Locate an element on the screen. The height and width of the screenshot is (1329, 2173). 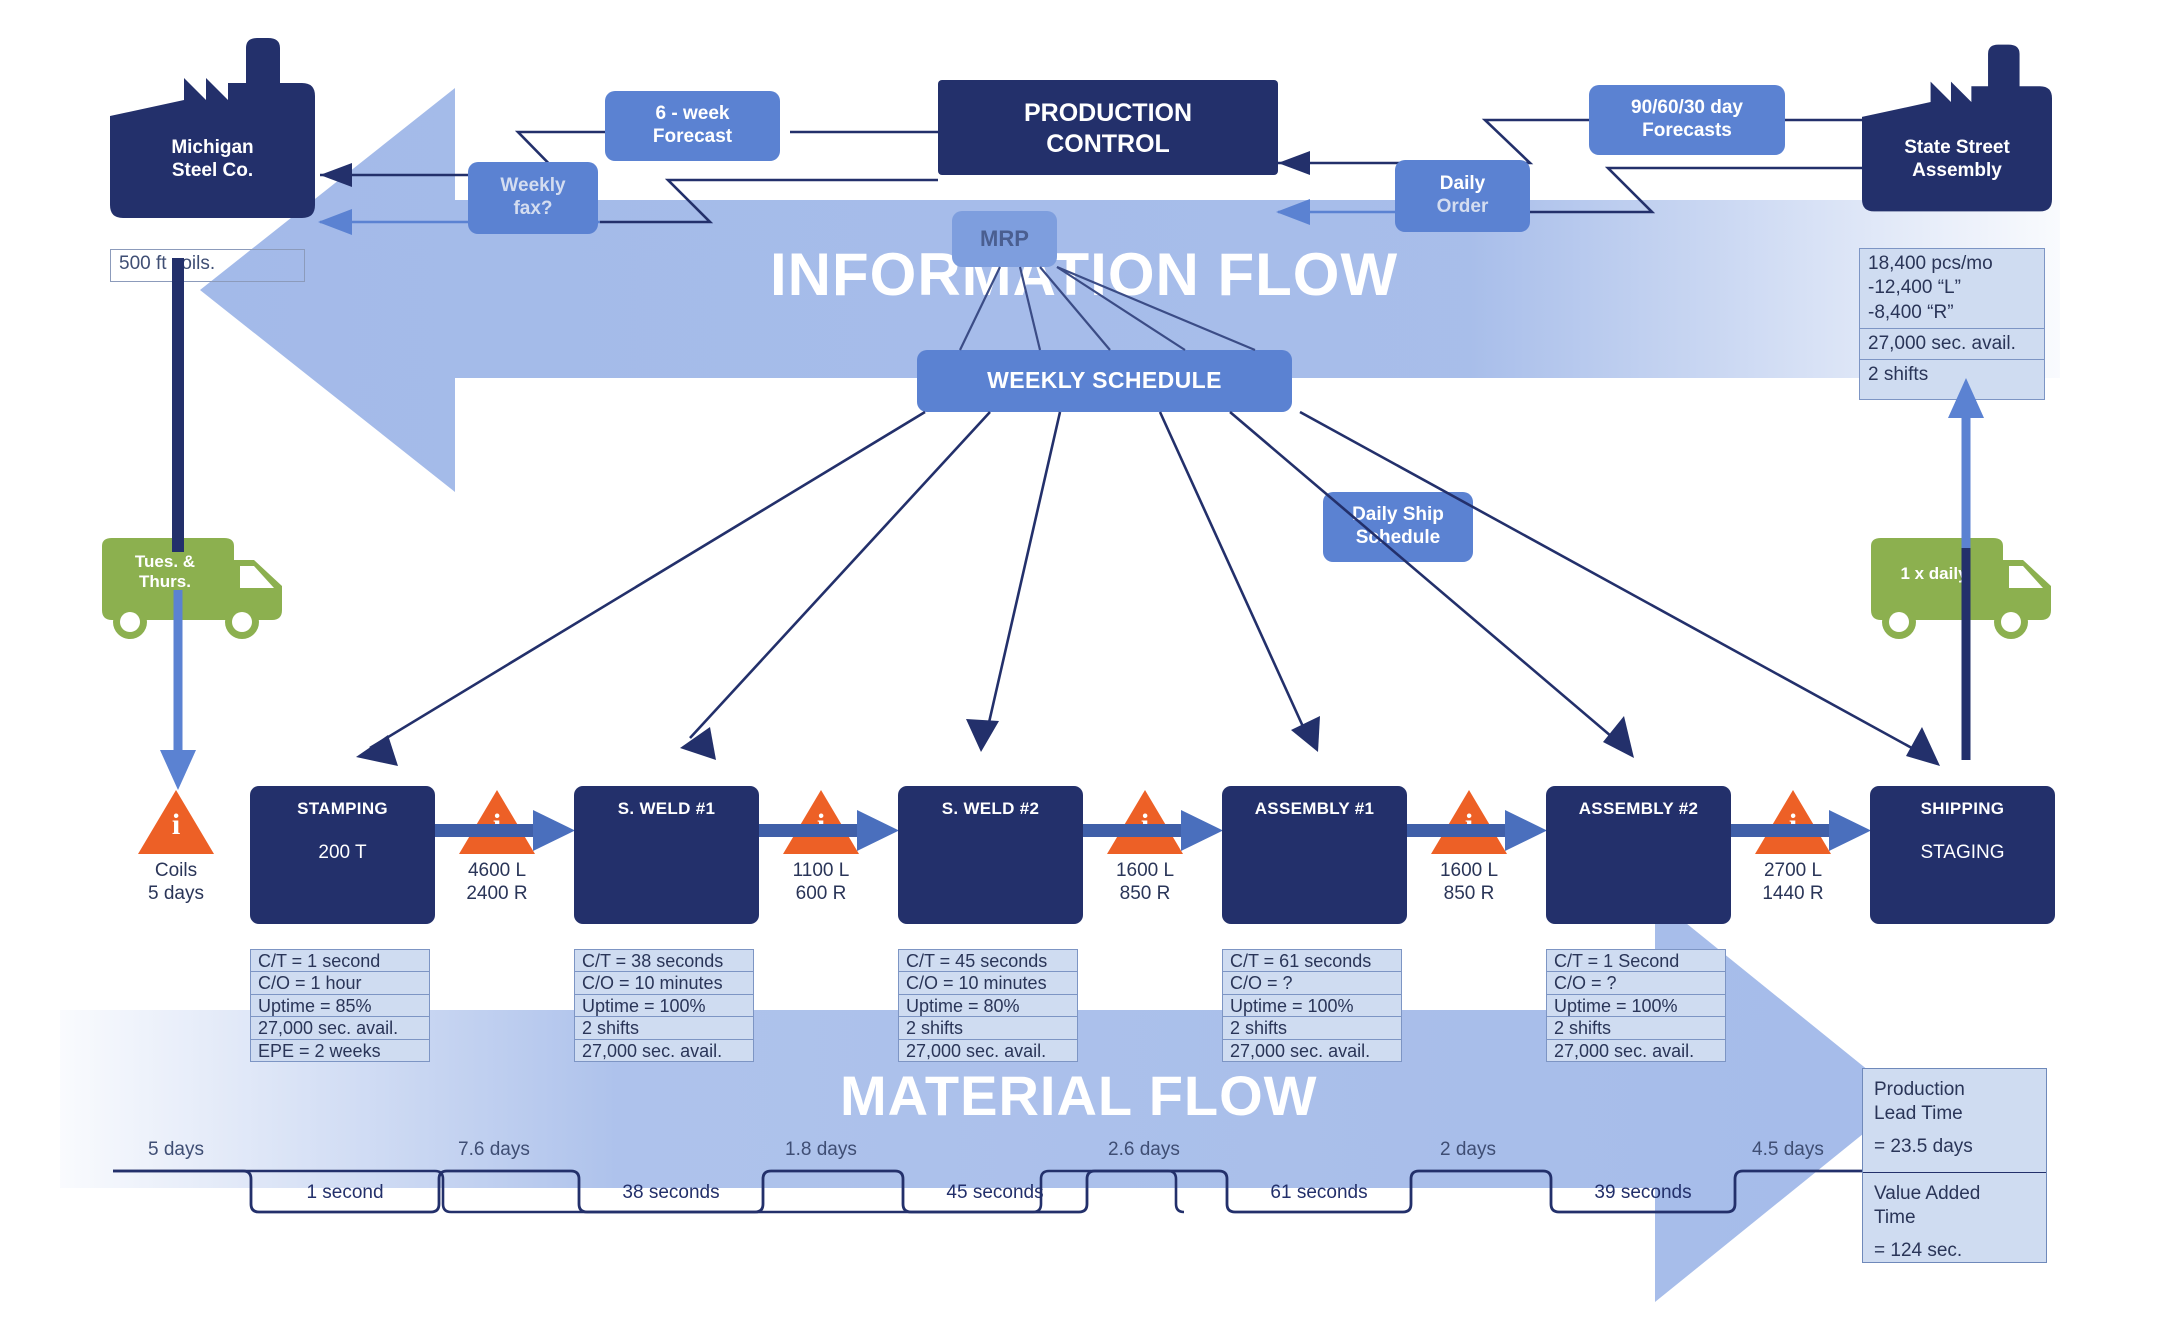
supplier-michigan-steel: Michigan Steel Co. is located at coordinates (212, 128).